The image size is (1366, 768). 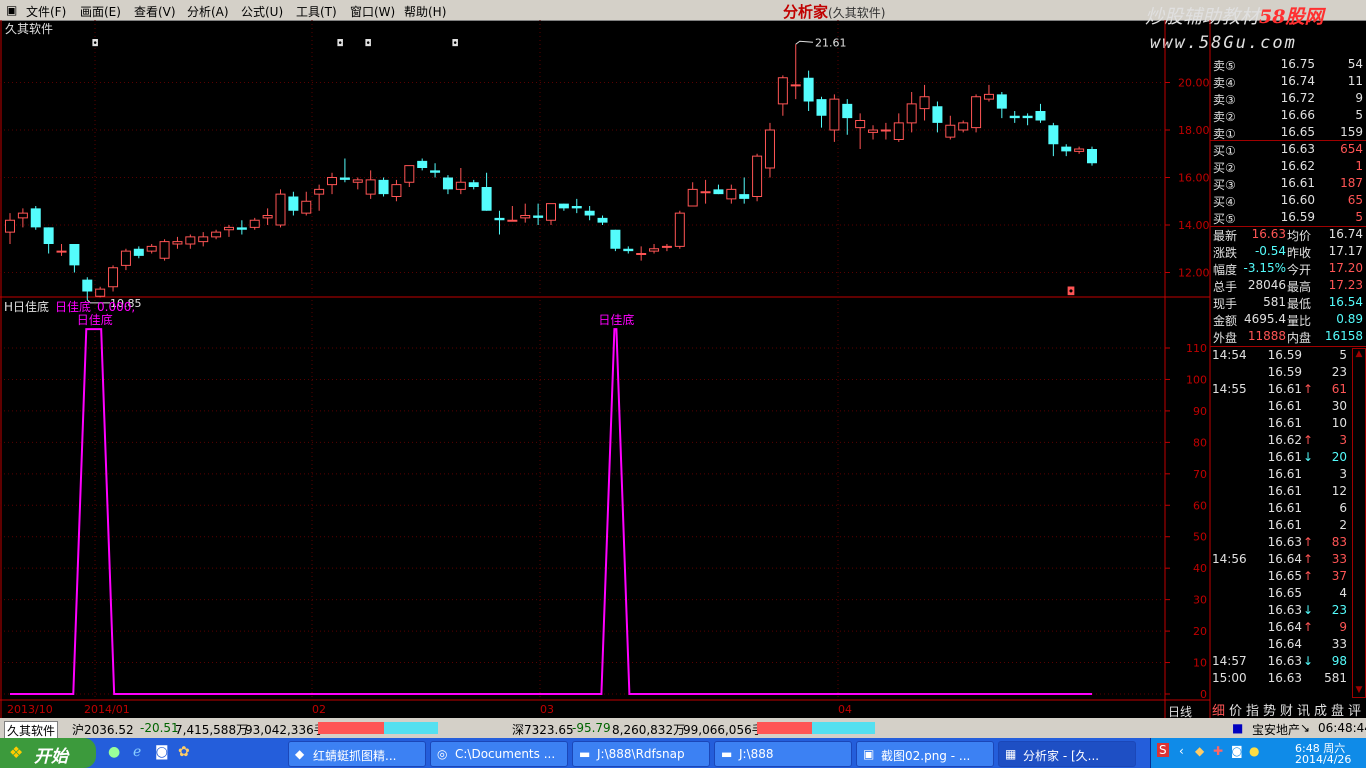 I want to click on scroll-down-icon: ▼, so click(x=1359, y=691).